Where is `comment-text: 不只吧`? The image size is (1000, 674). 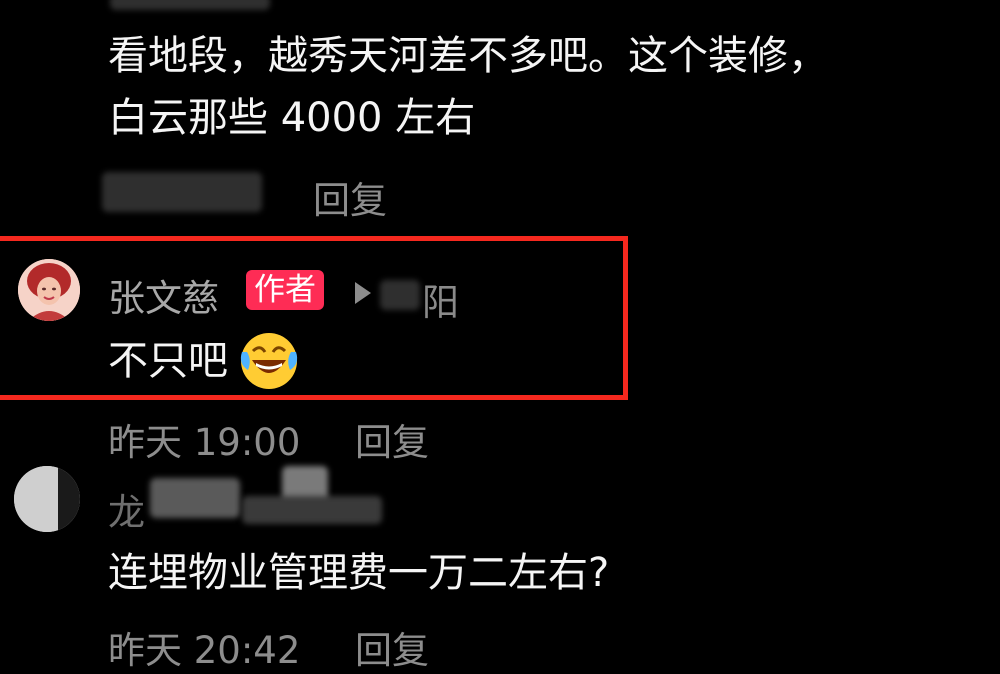 comment-text: 不只吧 is located at coordinates (204, 361).